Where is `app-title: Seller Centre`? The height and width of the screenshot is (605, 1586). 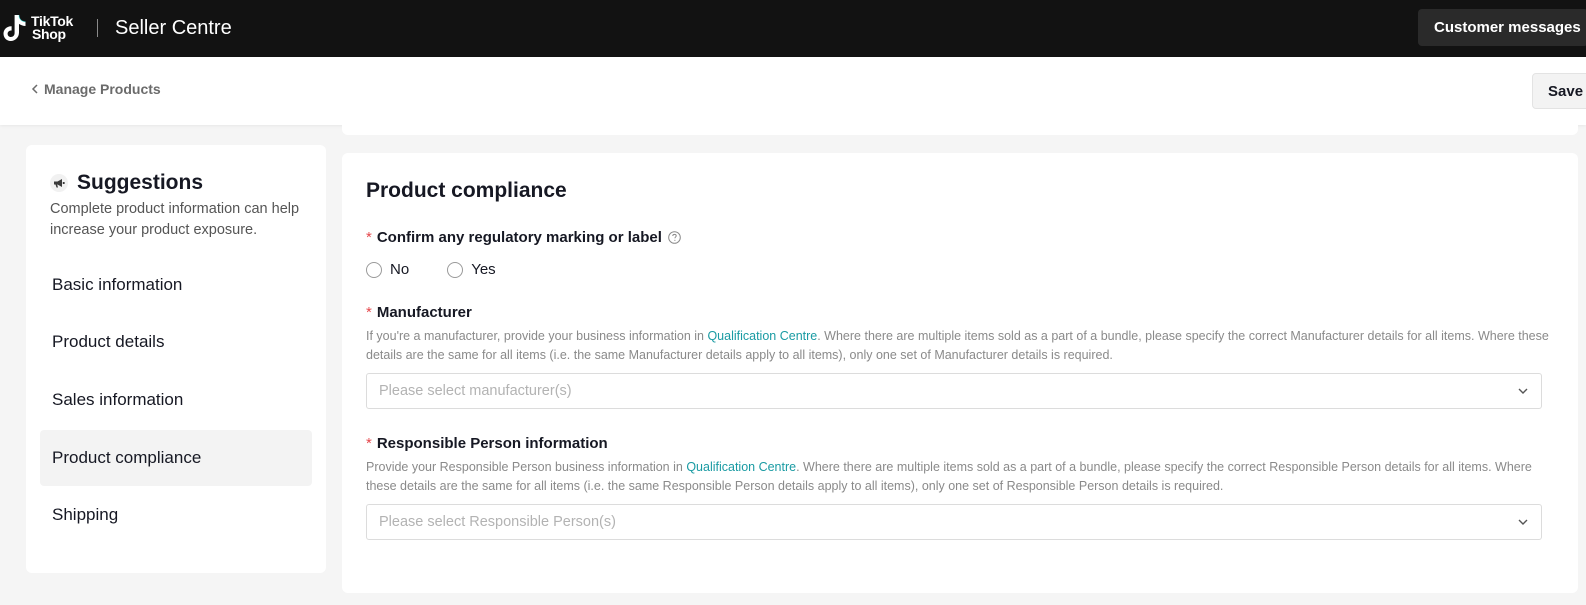 app-title: Seller Centre is located at coordinates (173, 28).